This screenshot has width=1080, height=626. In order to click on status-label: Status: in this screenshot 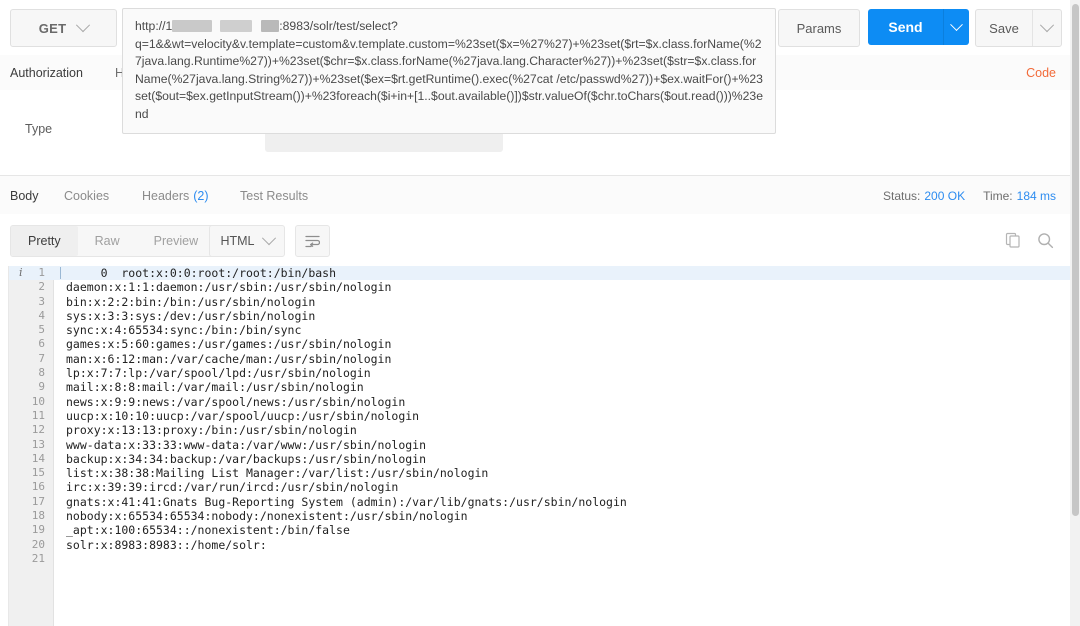, I will do `click(902, 195)`.